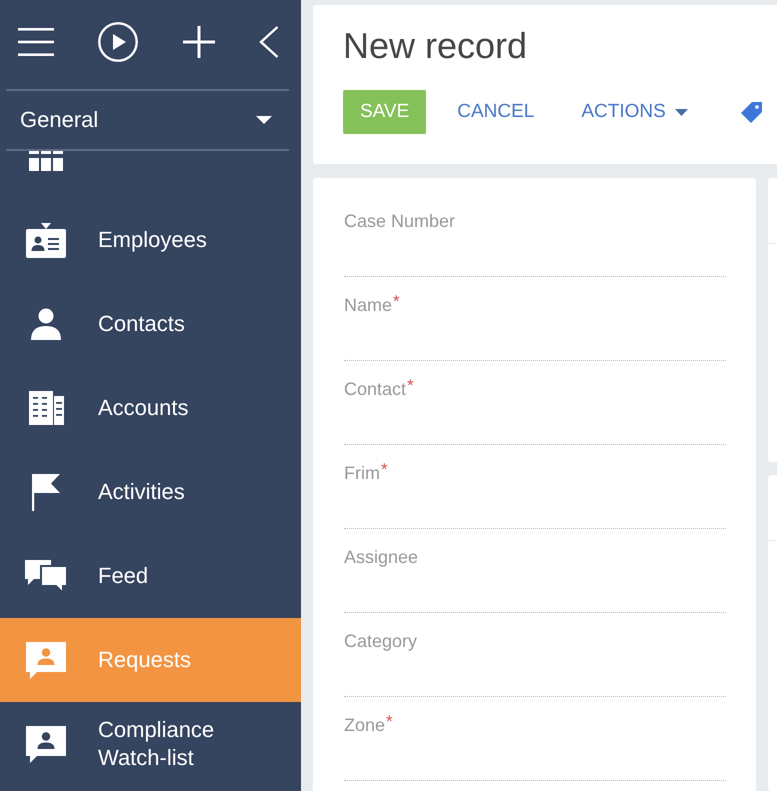 Image resolution: width=777 pixels, height=791 pixels. Describe the element at coordinates (46, 324) in the screenshot. I see `person-icon` at that location.